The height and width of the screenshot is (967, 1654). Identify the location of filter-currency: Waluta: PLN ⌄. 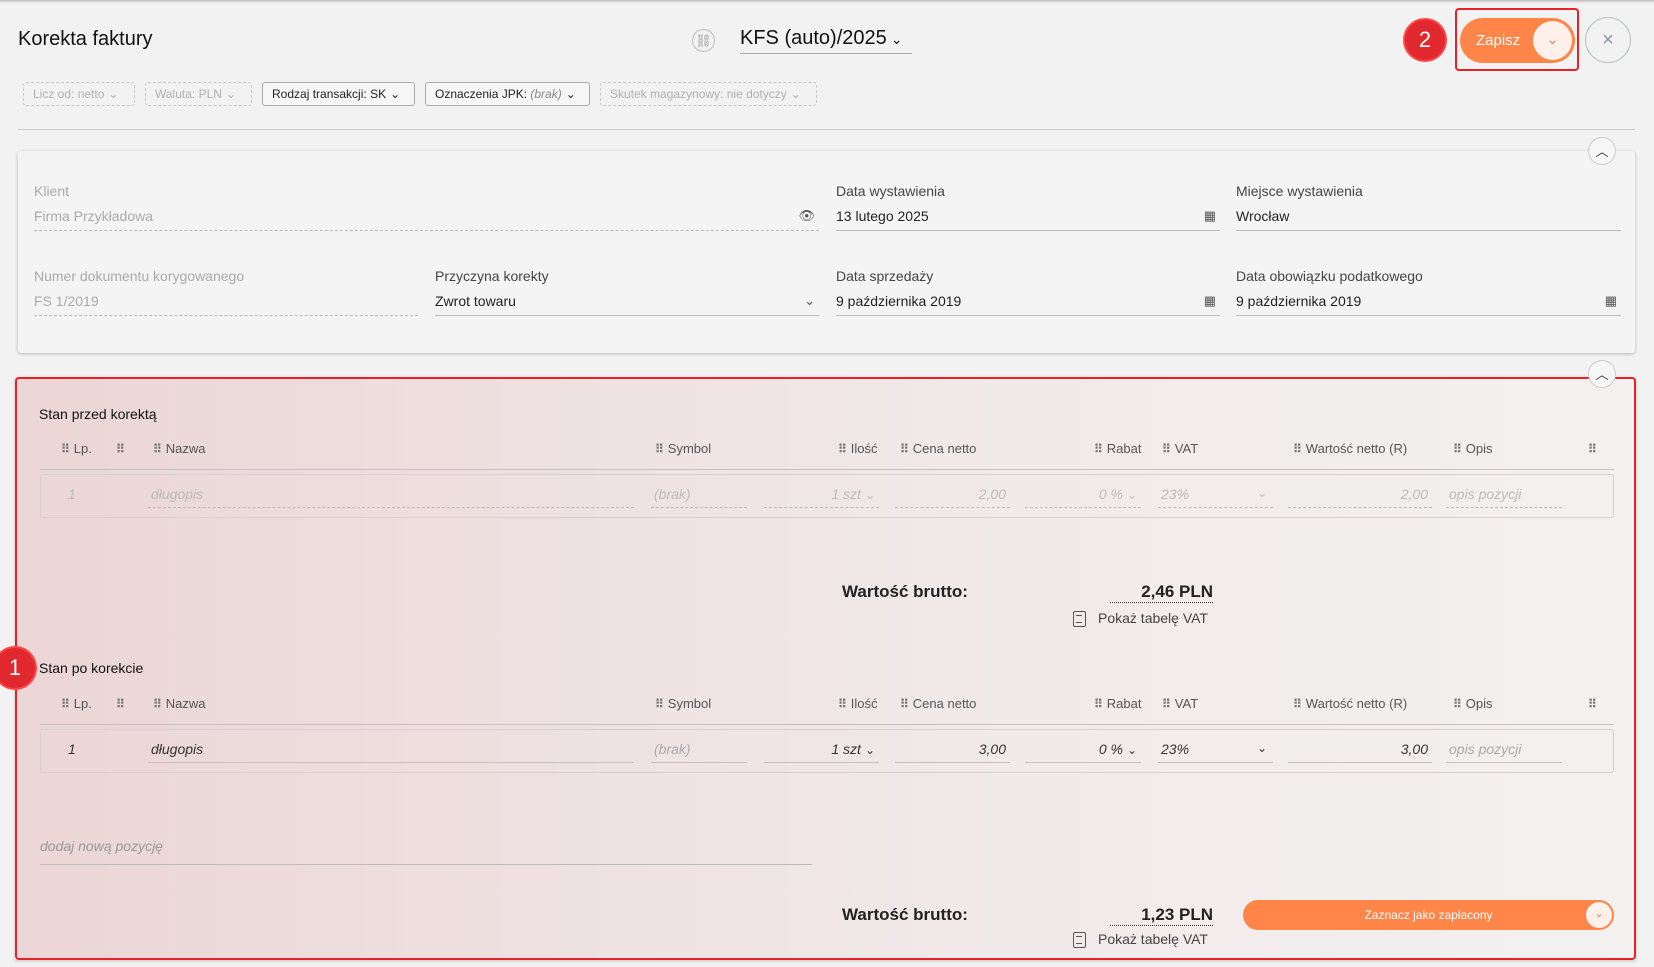
(198, 94).